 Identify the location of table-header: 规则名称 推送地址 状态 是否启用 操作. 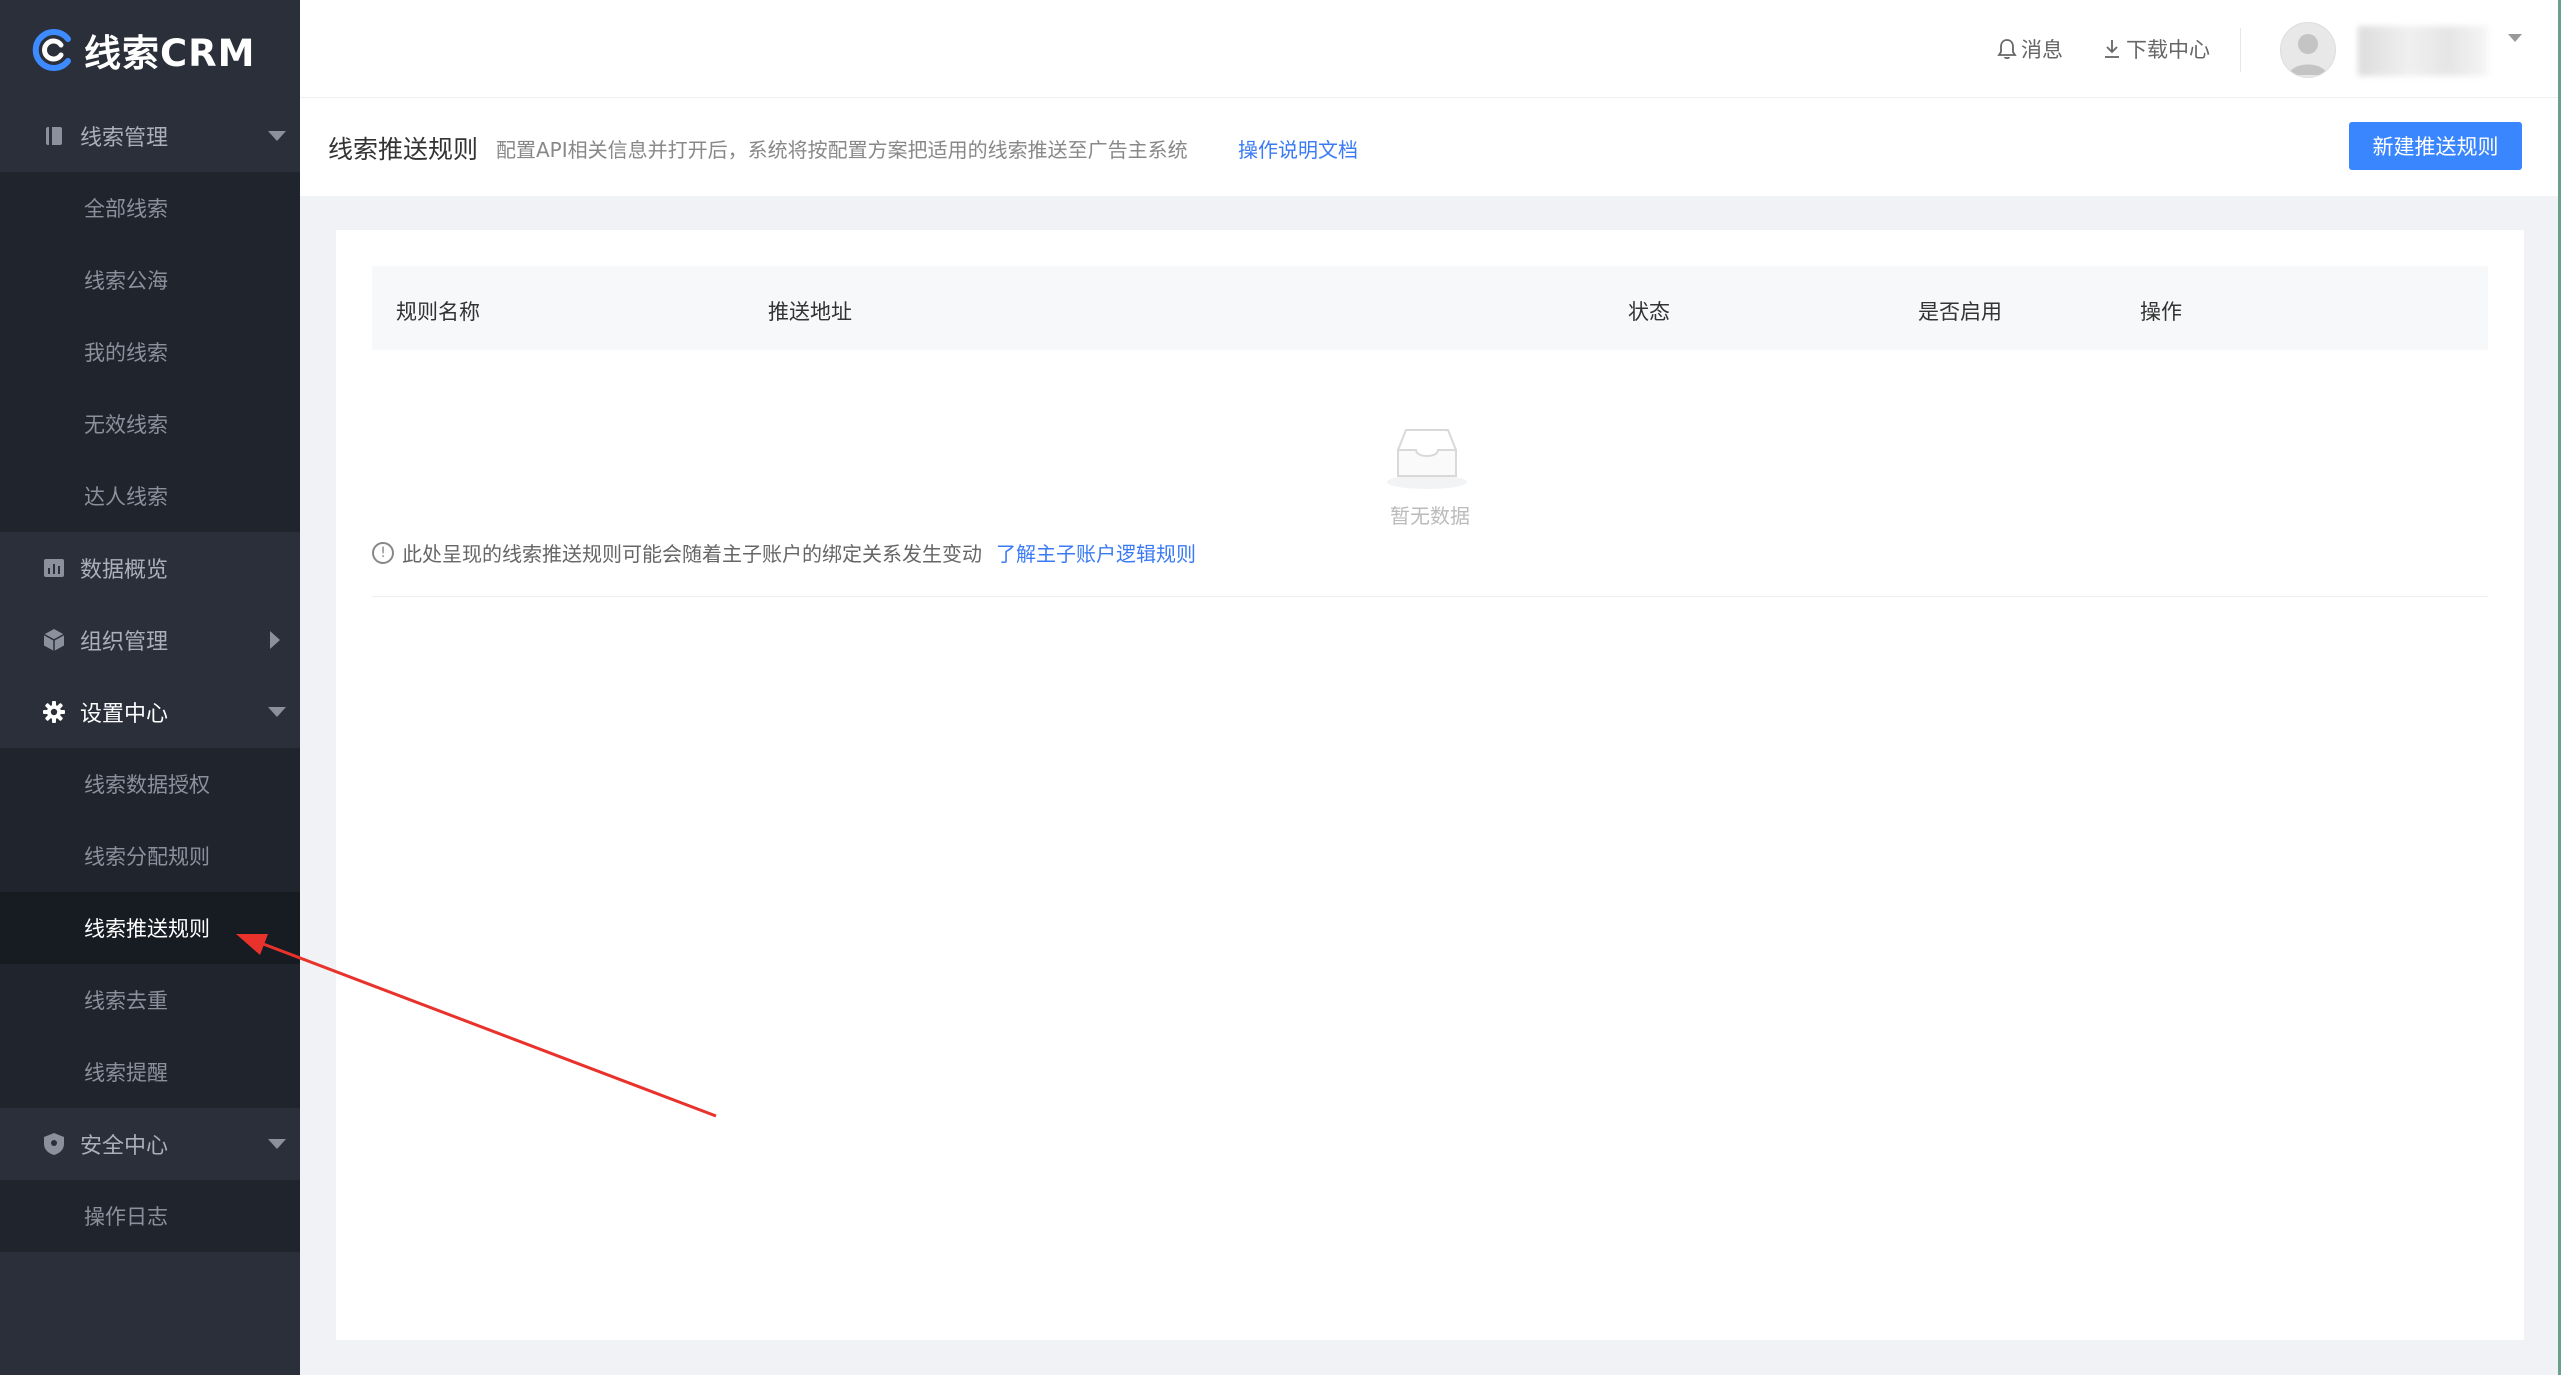
(1430, 308).